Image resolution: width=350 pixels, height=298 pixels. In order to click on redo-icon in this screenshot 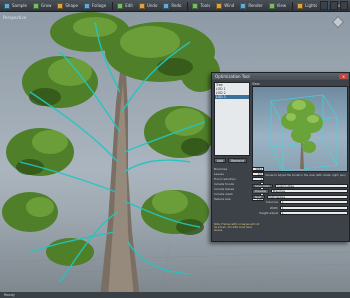, I will do `click(166, 5)`.